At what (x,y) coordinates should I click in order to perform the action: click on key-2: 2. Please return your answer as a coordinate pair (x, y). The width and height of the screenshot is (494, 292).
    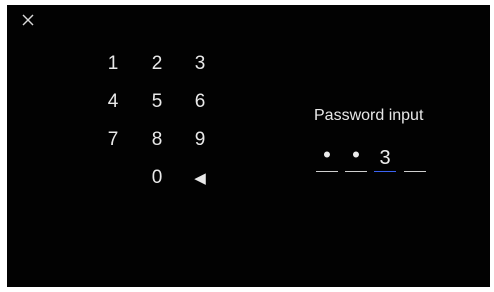
    Looking at the image, I should click on (157, 64).